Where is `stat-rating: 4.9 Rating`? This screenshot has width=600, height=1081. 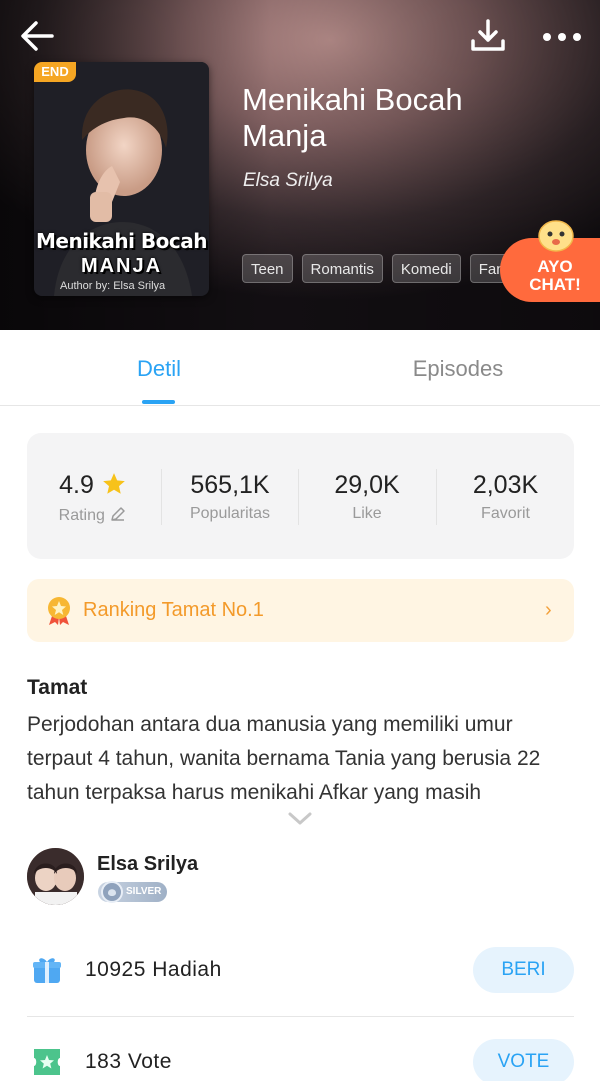 stat-rating: 4.9 Rating is located at coordinates (93, 496).